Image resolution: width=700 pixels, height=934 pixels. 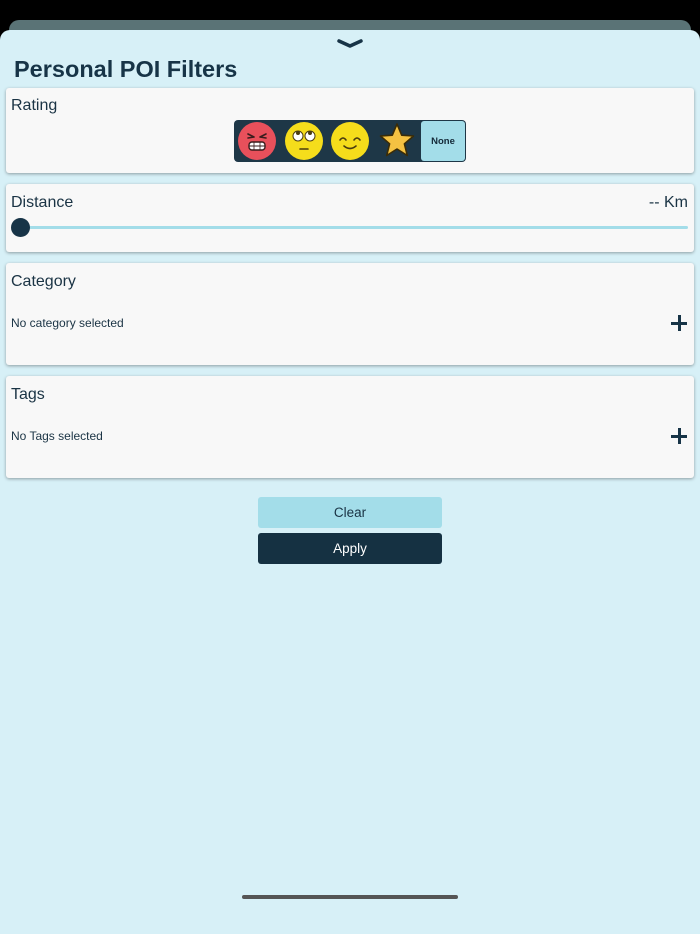 I want to click on tags-empty-text: No Tags selected, so click(x=57, y=436).